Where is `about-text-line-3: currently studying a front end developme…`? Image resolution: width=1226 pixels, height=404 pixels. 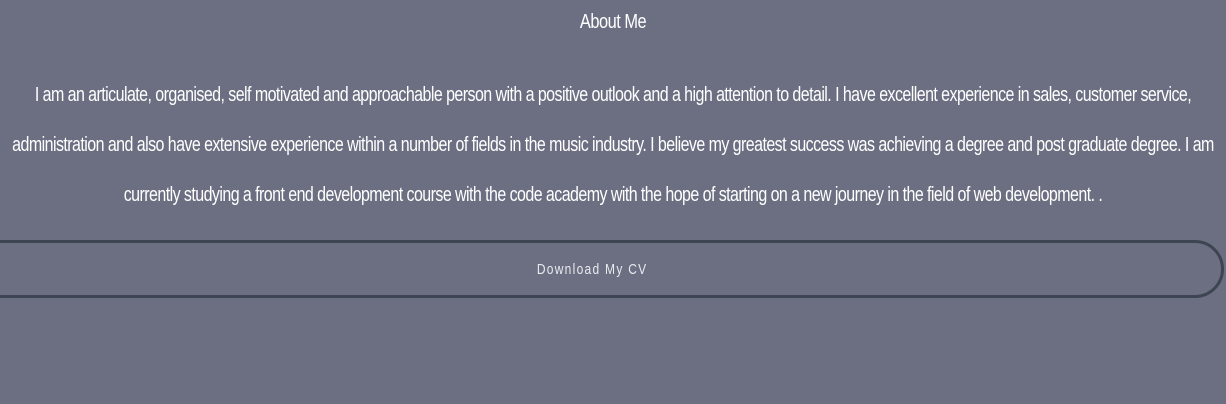 about-text-line-3: currently studying a front end developme… is located at coordinates (613, 195).